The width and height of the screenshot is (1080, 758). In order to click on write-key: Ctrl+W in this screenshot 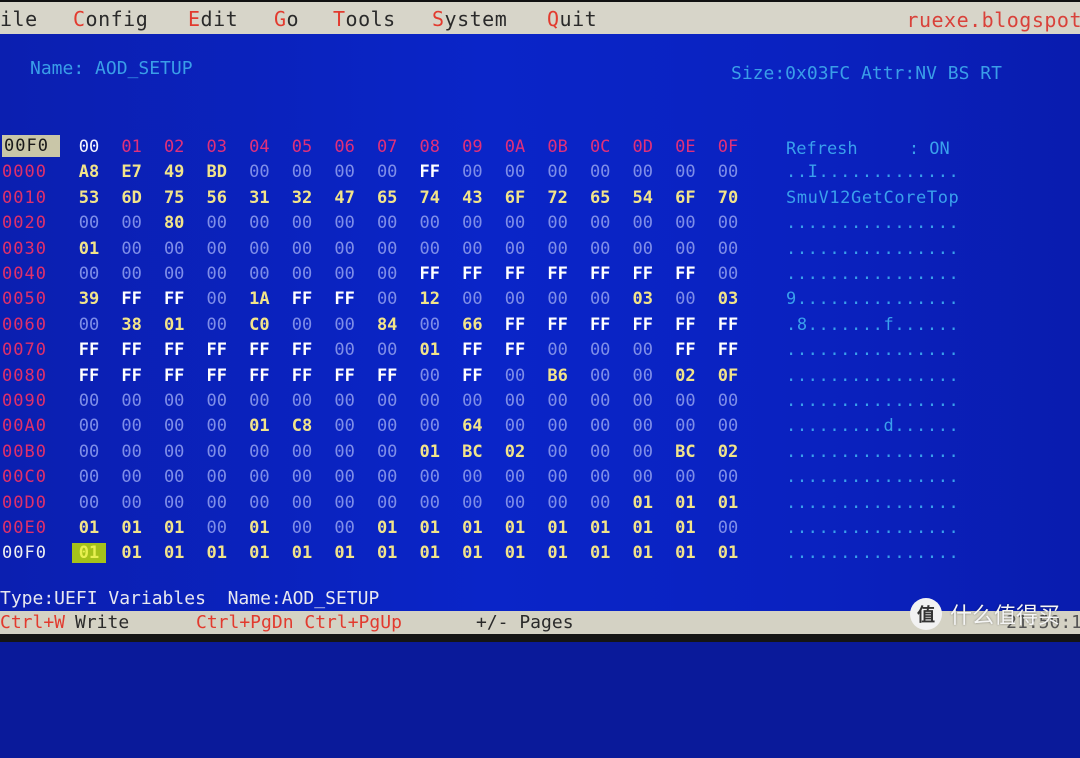, I will do `click(32, 622)`.